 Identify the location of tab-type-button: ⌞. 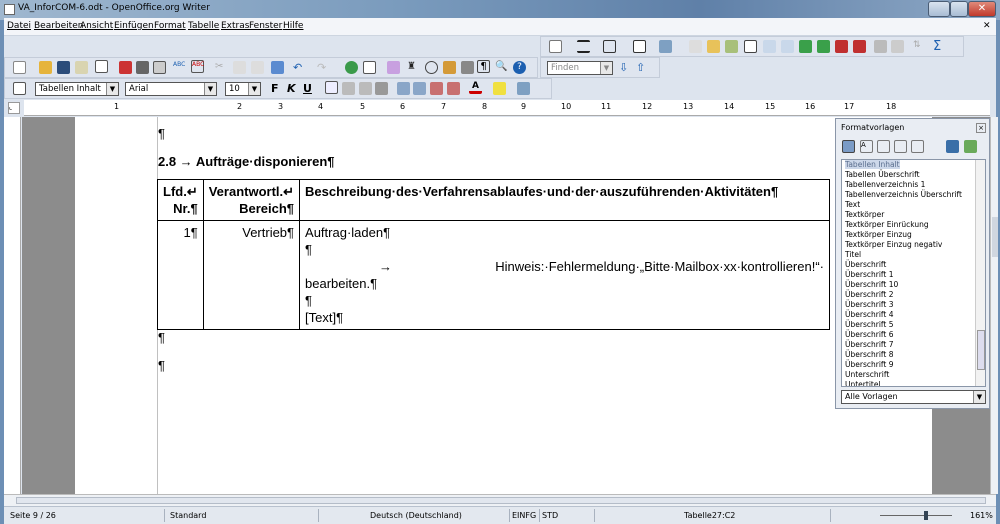
(14, 108).